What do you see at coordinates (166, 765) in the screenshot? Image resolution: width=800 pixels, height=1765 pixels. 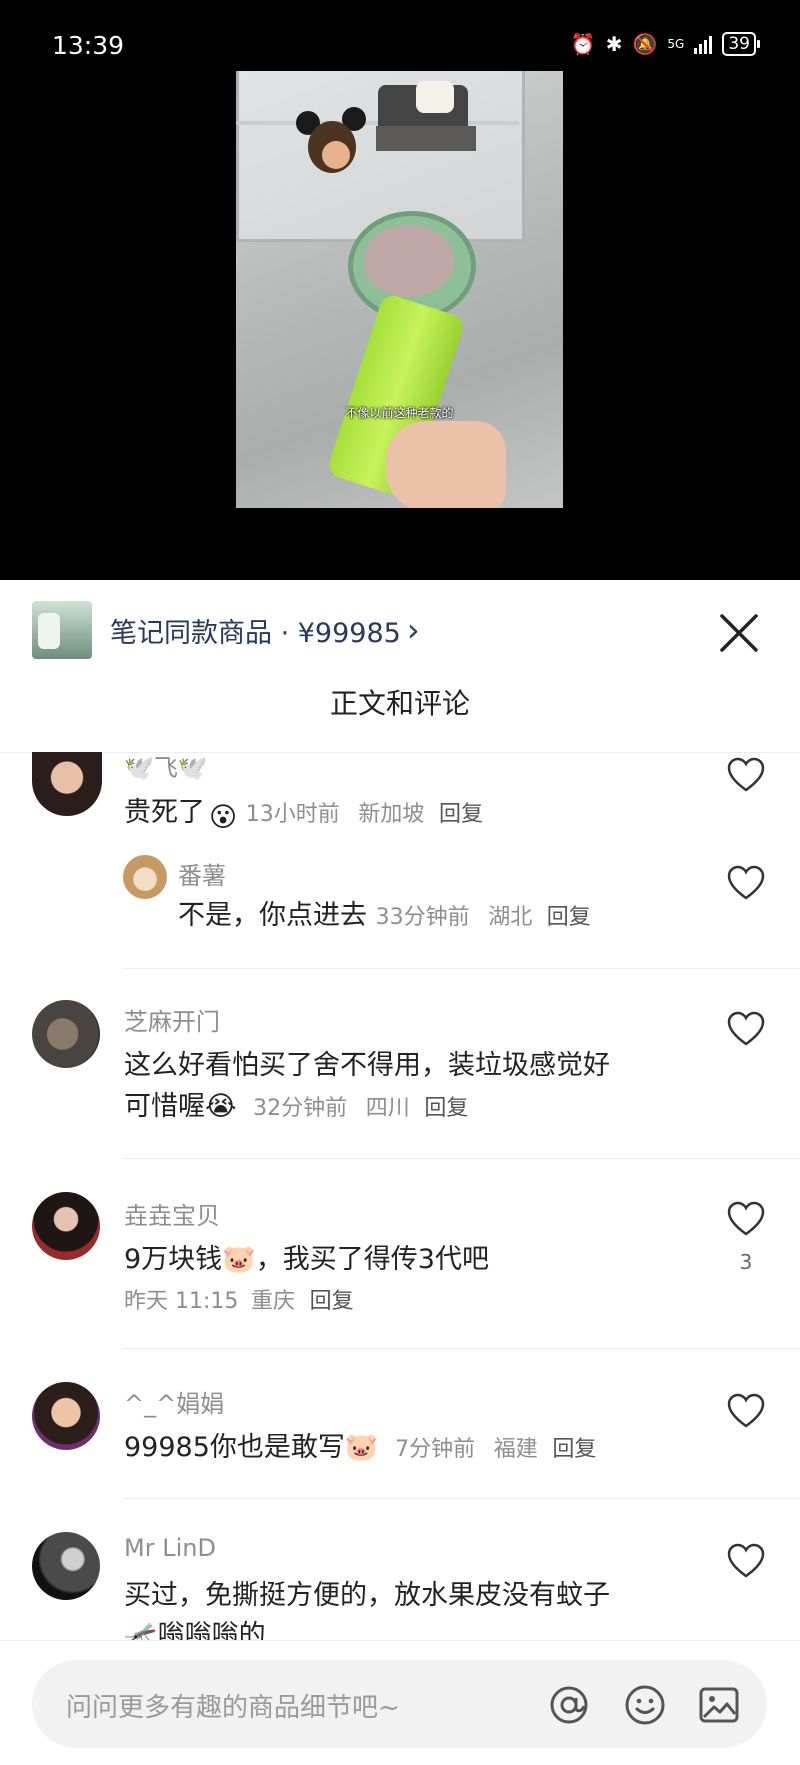 I see `comment-author: 🕊️飞🕊️` at bounding box center [166, 765].